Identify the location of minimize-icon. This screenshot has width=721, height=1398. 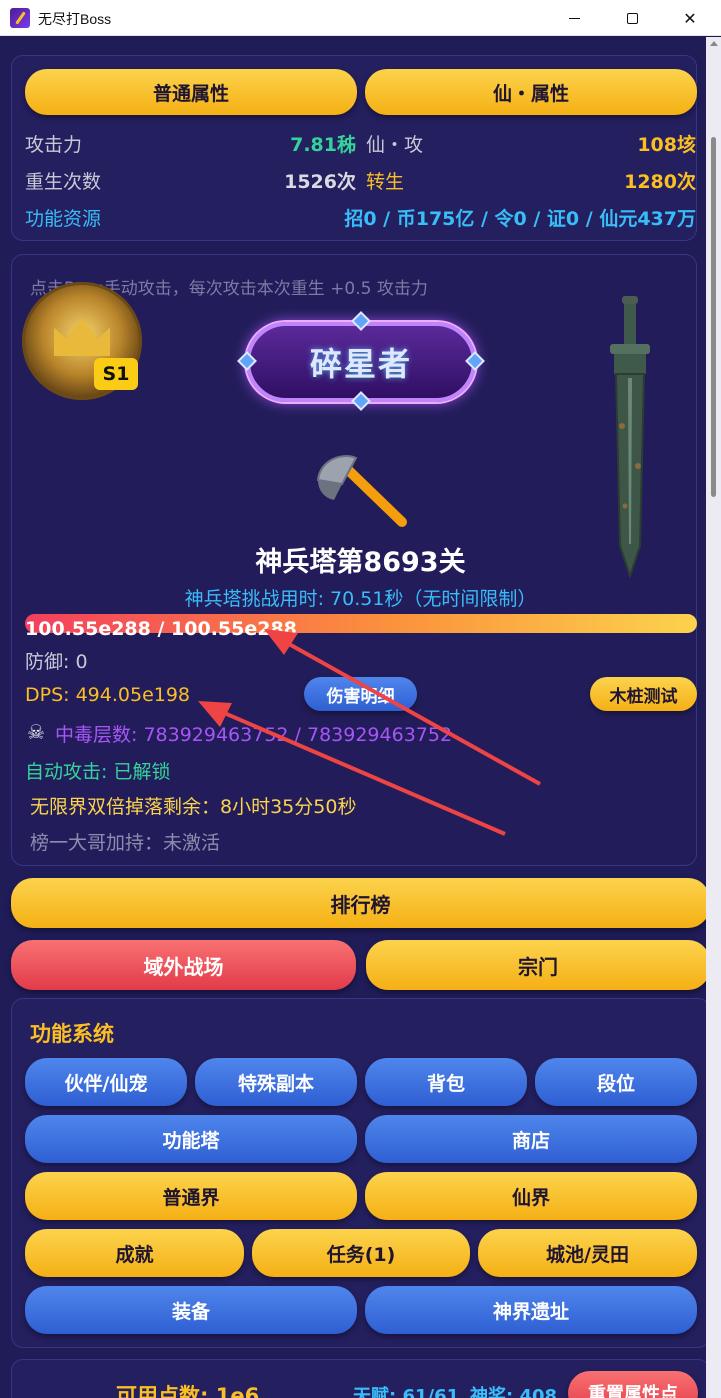
(574, 18).